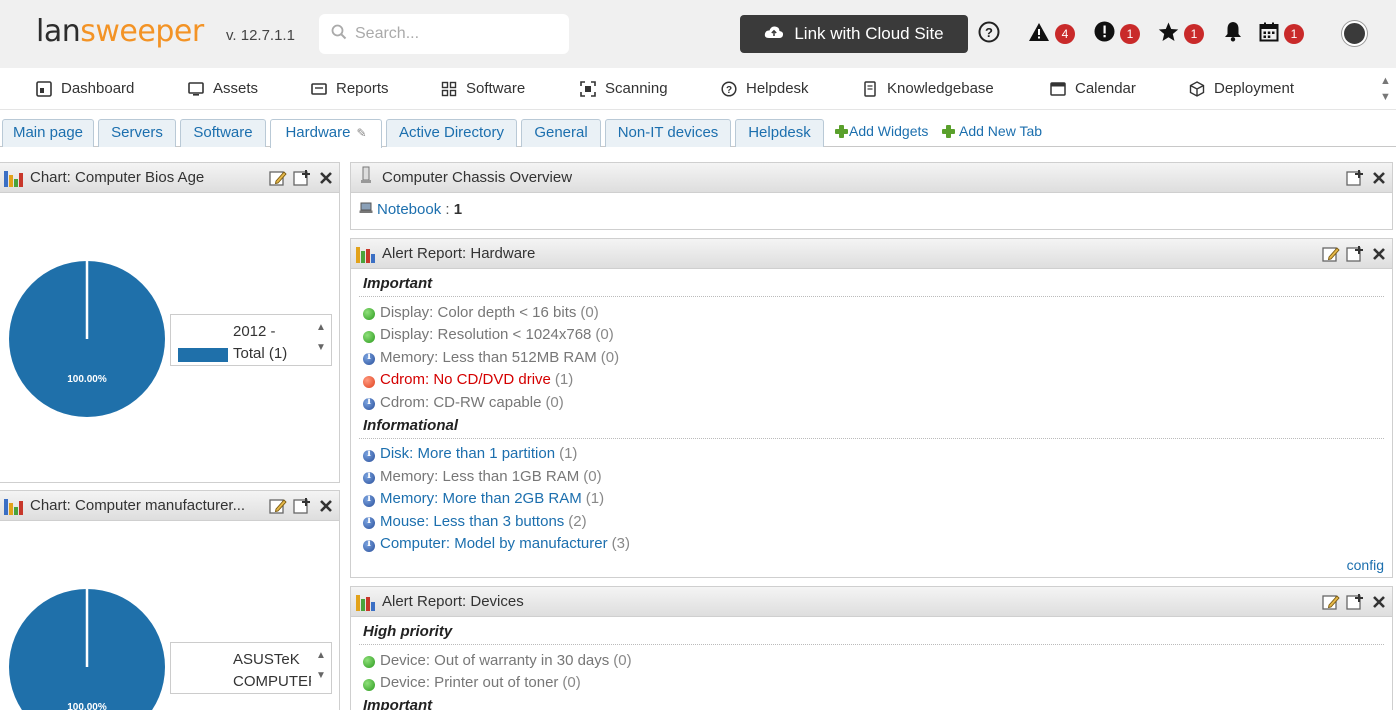 This screenshot has width=1396, height=710. I want to click on tab-helpdesk: Helpdesk, so click(779, 133).